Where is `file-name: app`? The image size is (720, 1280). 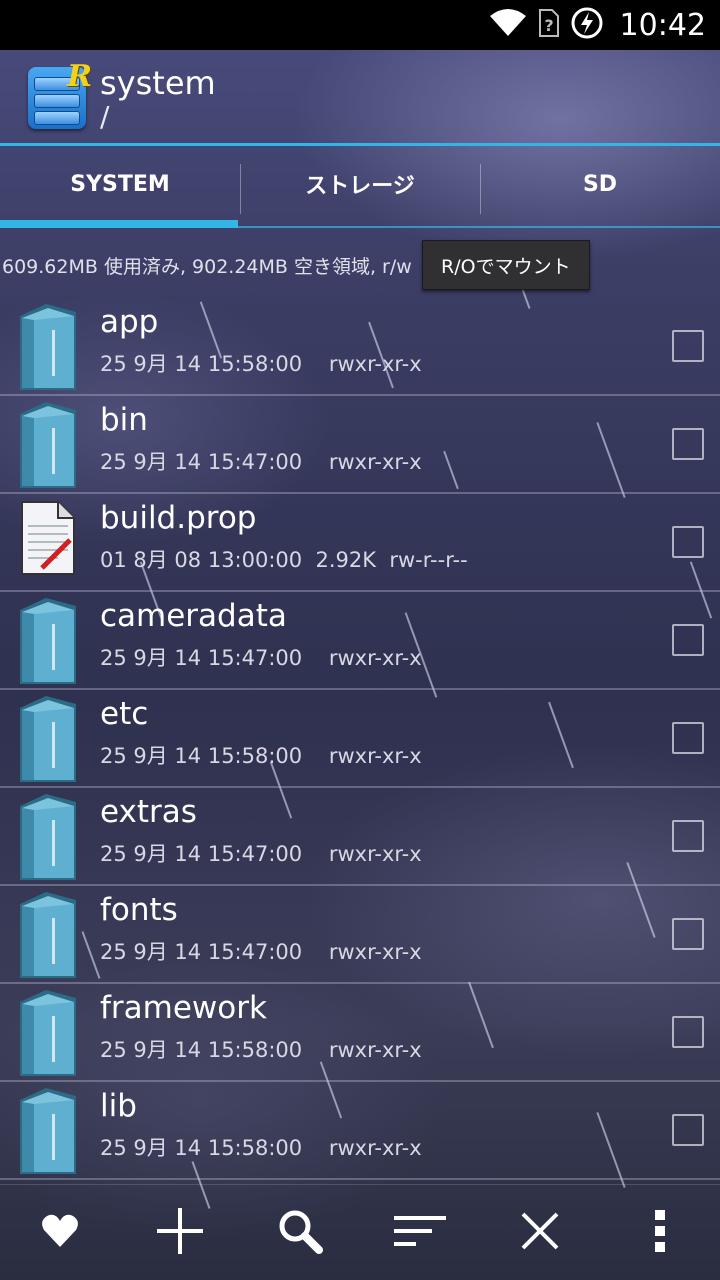
file-name: app is located at coordinates (129, 322).